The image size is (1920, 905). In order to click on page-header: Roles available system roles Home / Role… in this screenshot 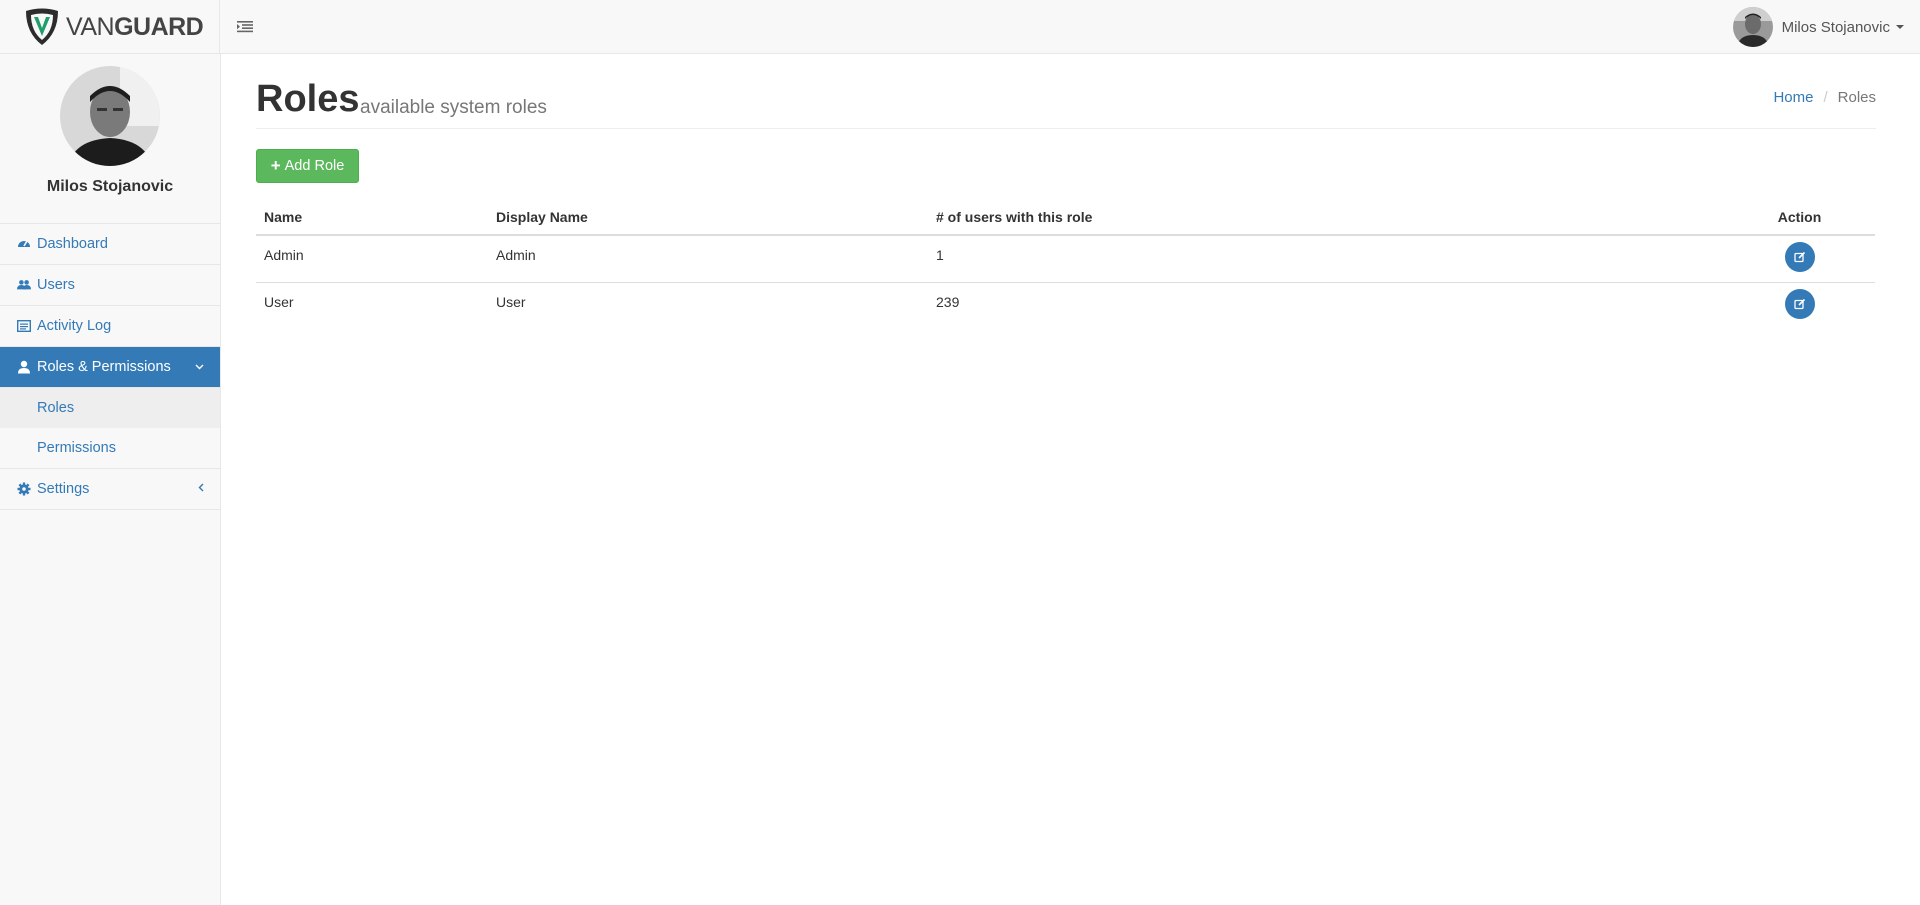, I will do `click(1066, 91)`.